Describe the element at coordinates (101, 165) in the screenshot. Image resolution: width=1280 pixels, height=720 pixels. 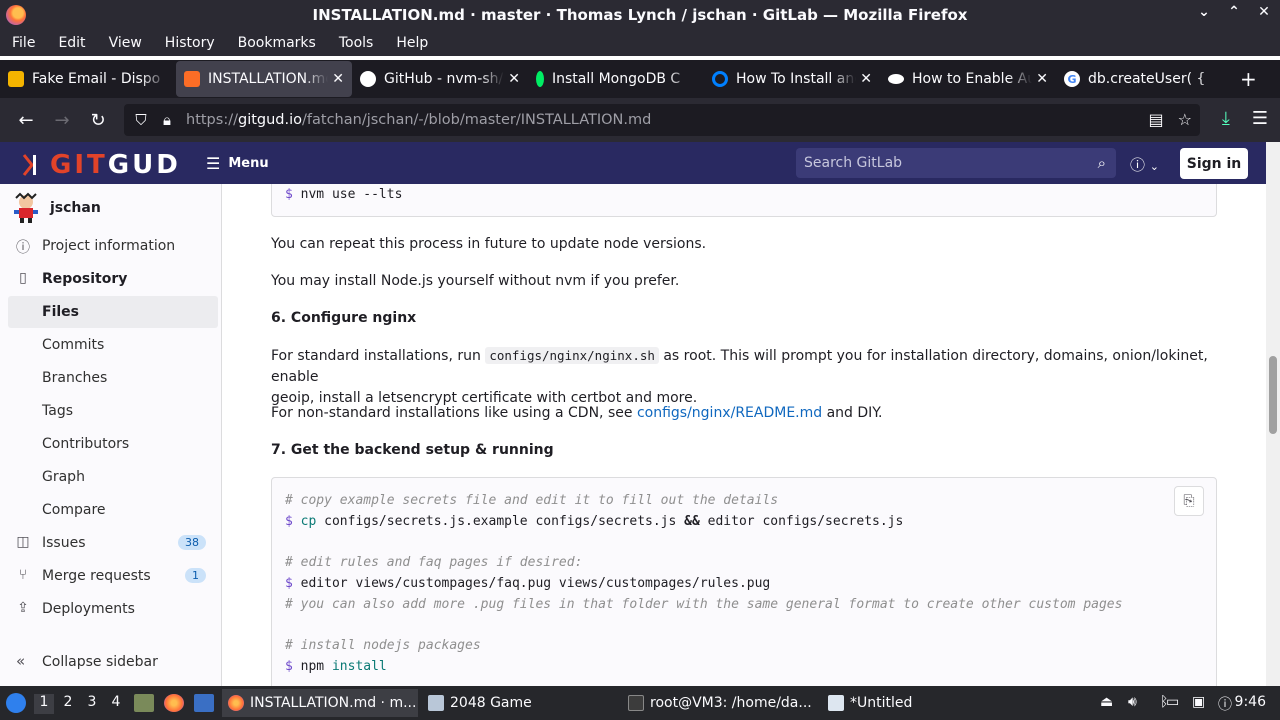
I see `gitgud-logo: GIT GUD` at that location.